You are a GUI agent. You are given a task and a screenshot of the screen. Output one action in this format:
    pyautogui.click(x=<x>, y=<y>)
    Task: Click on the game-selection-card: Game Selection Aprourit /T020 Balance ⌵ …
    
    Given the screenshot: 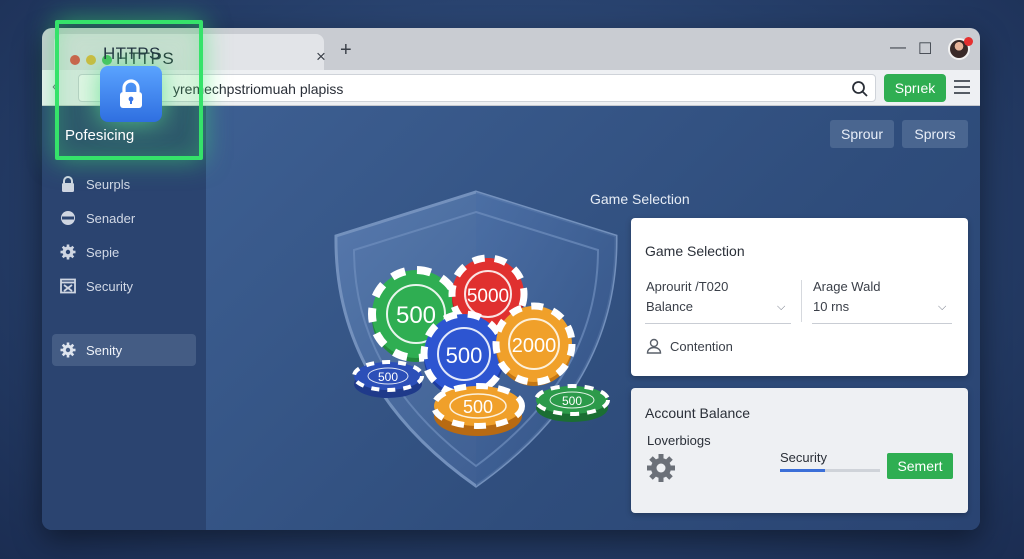 What is the action you would take?
    pyautogui.click(x=799, y=297)
    